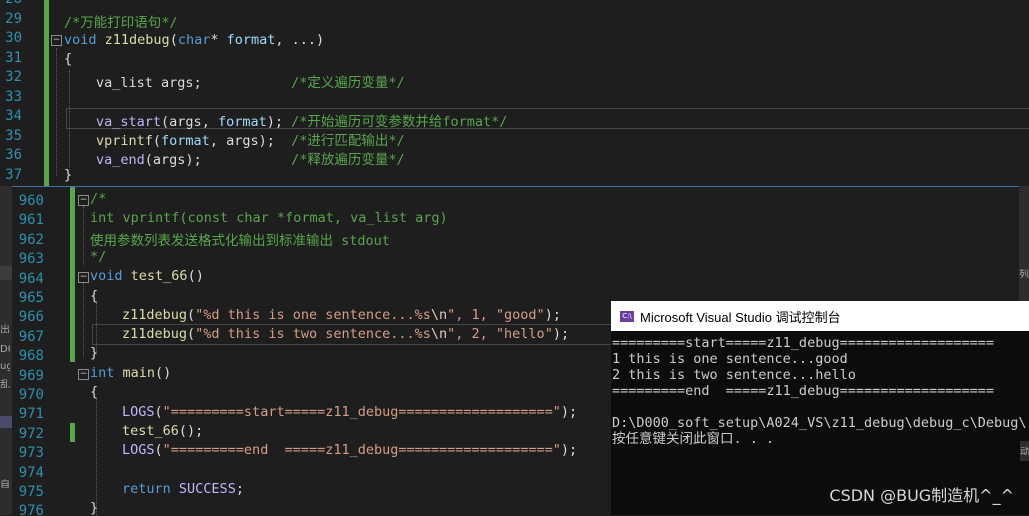 The width and height of the screenshot is (1029, 516). Describe the element at coordinates (31, 317) in the screenshot. I see `line-number: 966` at that location.